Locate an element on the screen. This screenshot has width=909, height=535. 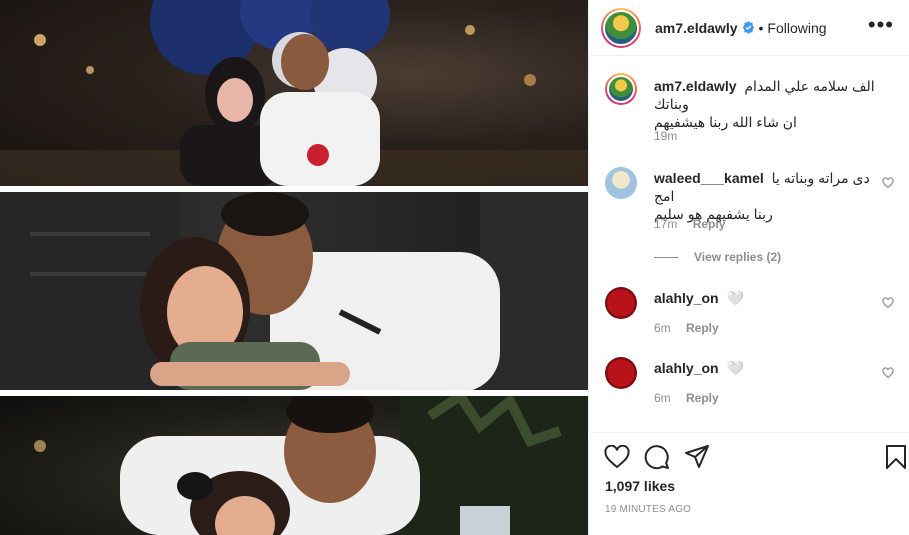
comment-meta: 17m Reply is located at coordinates (695, 224).